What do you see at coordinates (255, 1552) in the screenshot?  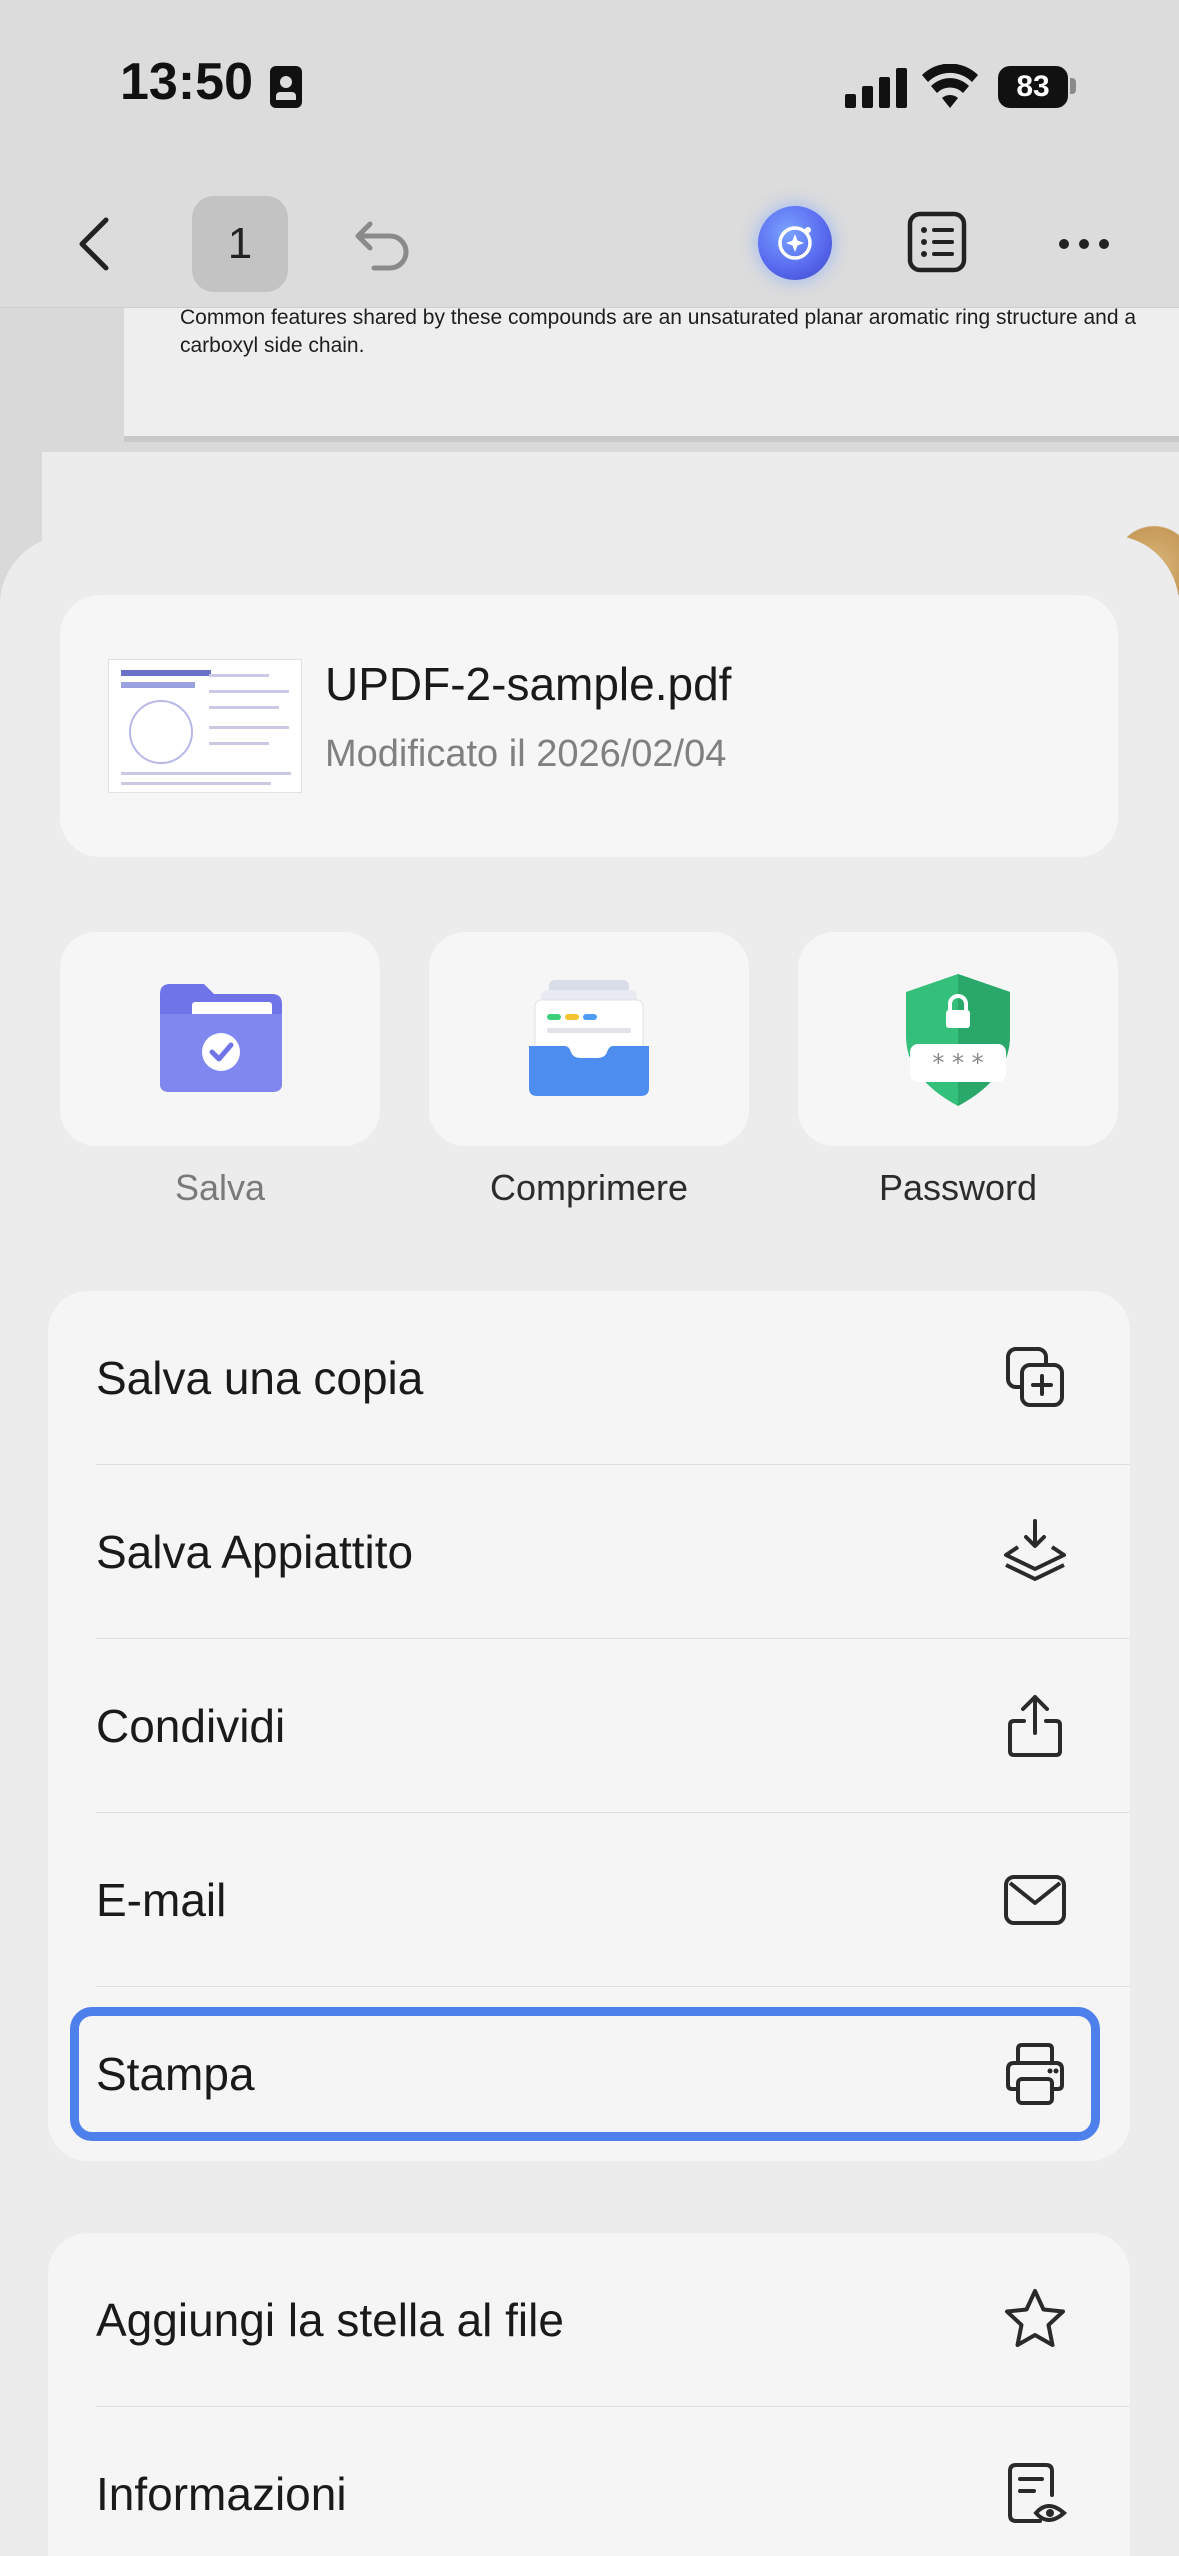 I see `menu-item-label: Salva Appiattito` at bounding box center [255, 1552].